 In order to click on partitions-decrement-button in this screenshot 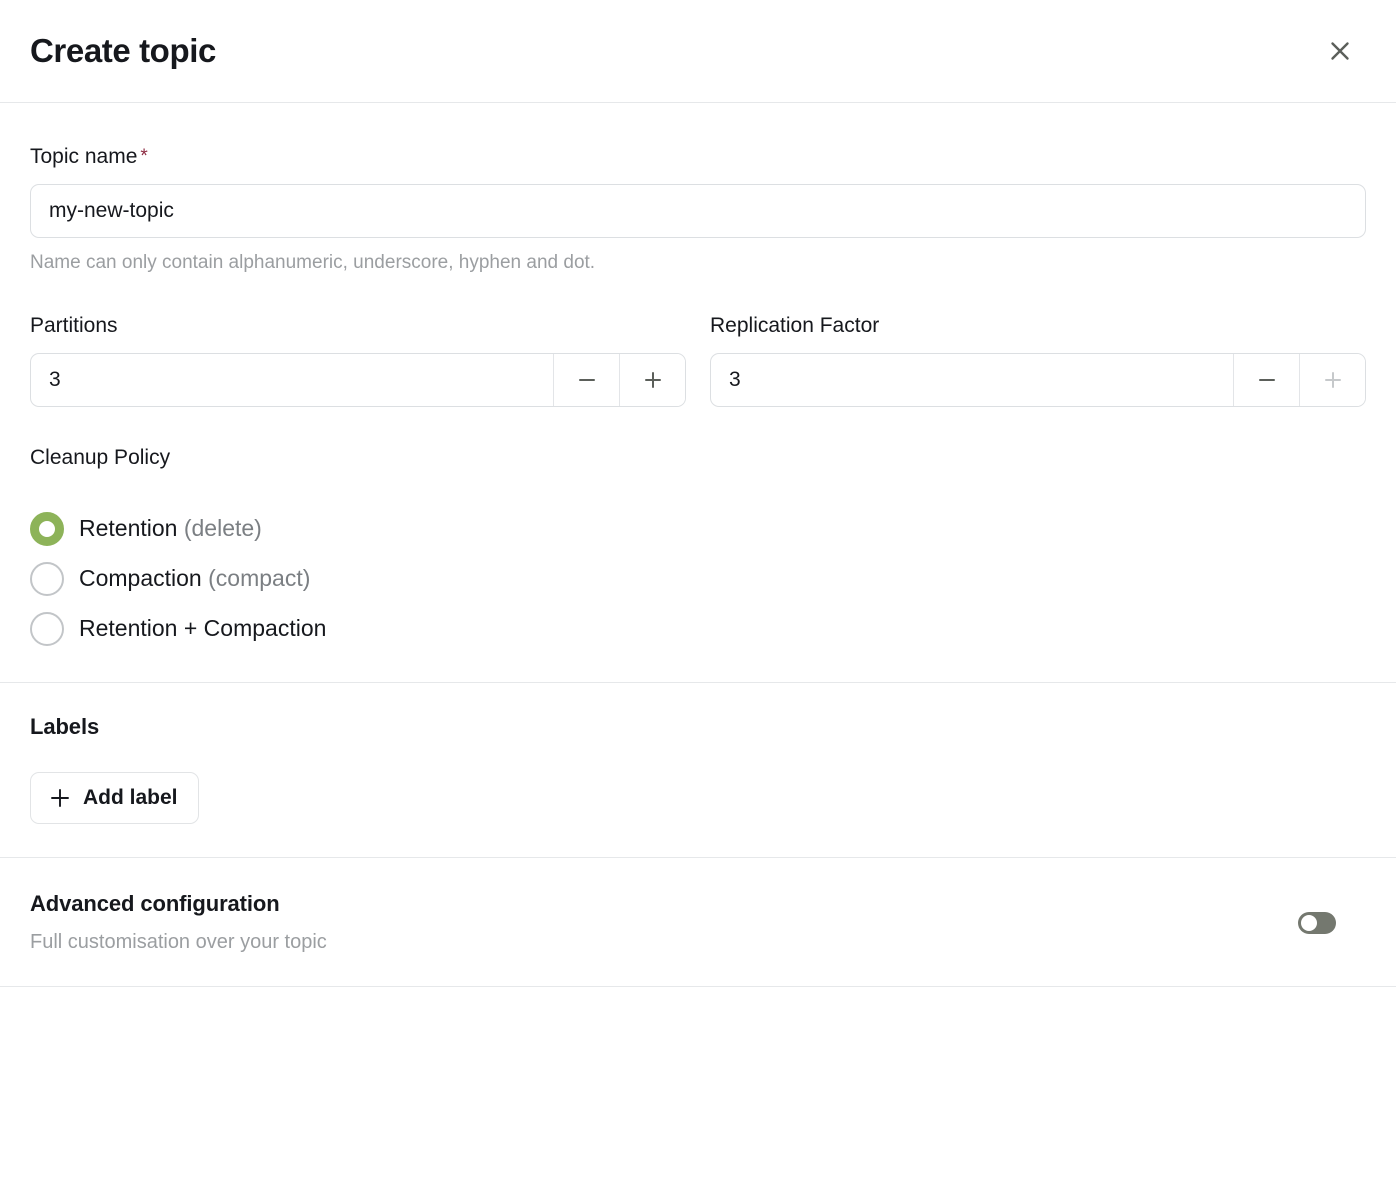, I will do `click(586, 379)`.